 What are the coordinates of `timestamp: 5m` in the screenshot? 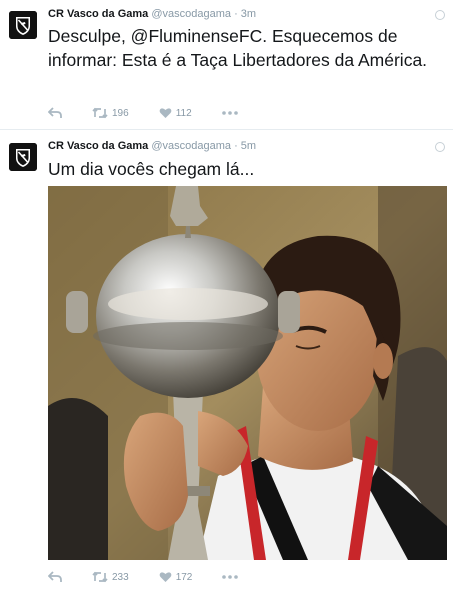 It's located at (248, 146).